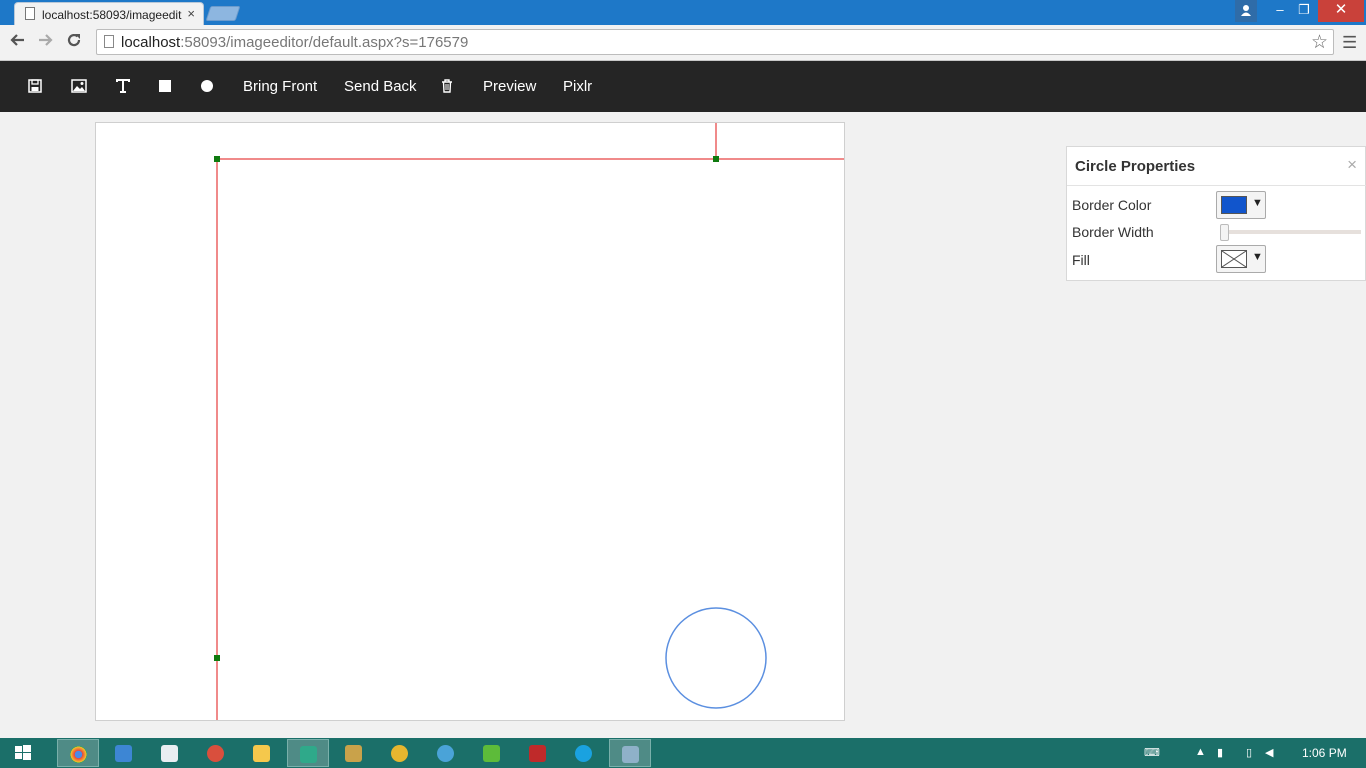 The width and height of the screenshot is (1366, 768). What do you see at coordinates (683, 12) in the screenshot?
I see `browser-title-bar: localhost:58093/imageedit × – ❐ ✕` at bounding box center [683, 12].